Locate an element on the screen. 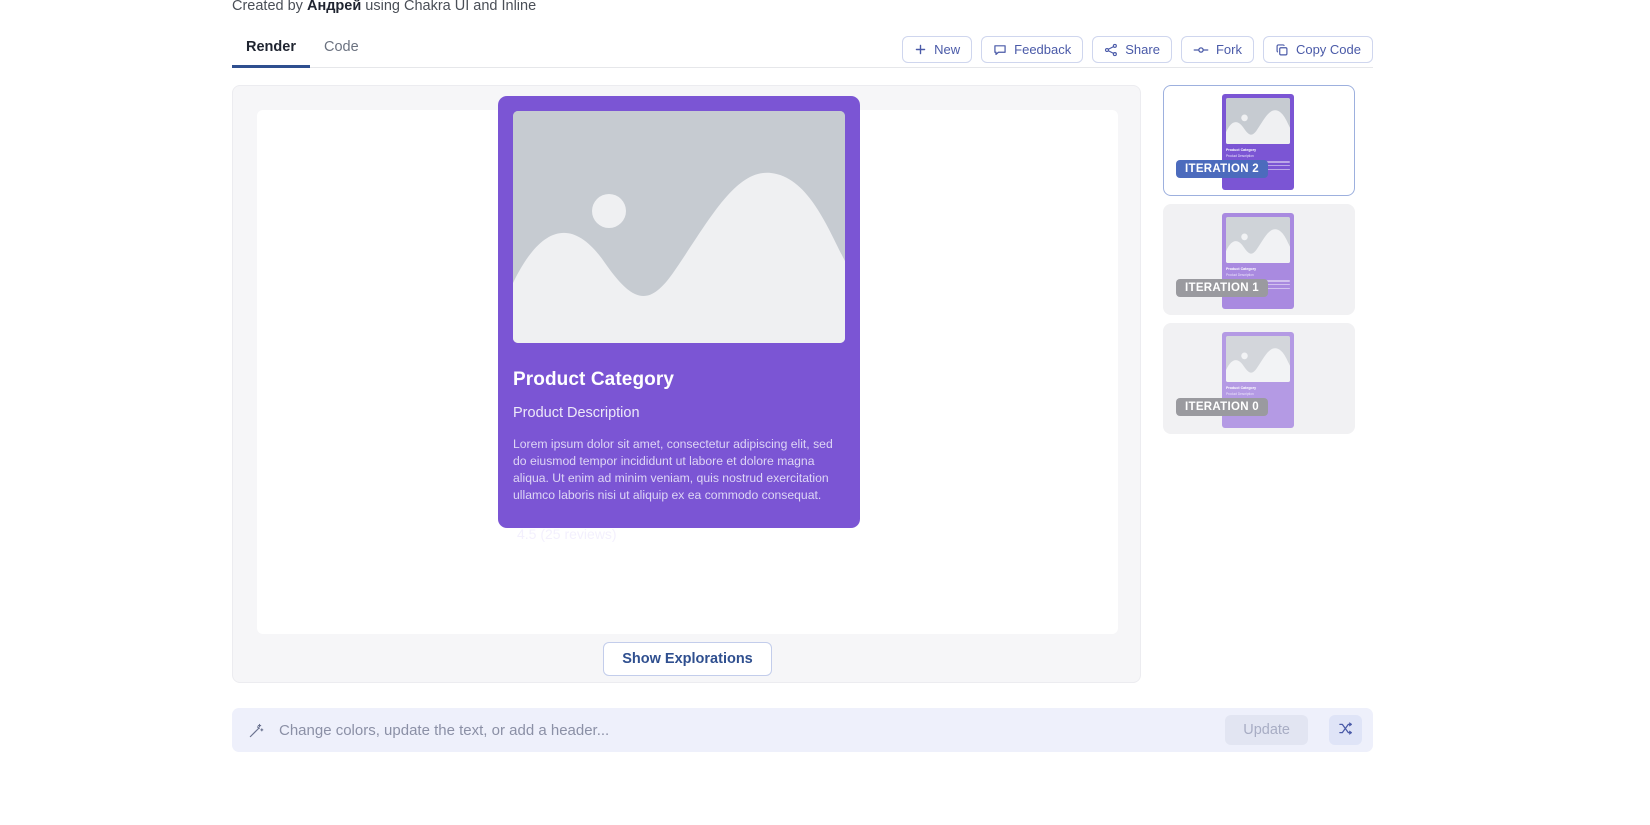 Image resolution: width=1650 pixels, height=825 pixels. feedback-button-label: Feedback is located at coordinates (1043, 49).